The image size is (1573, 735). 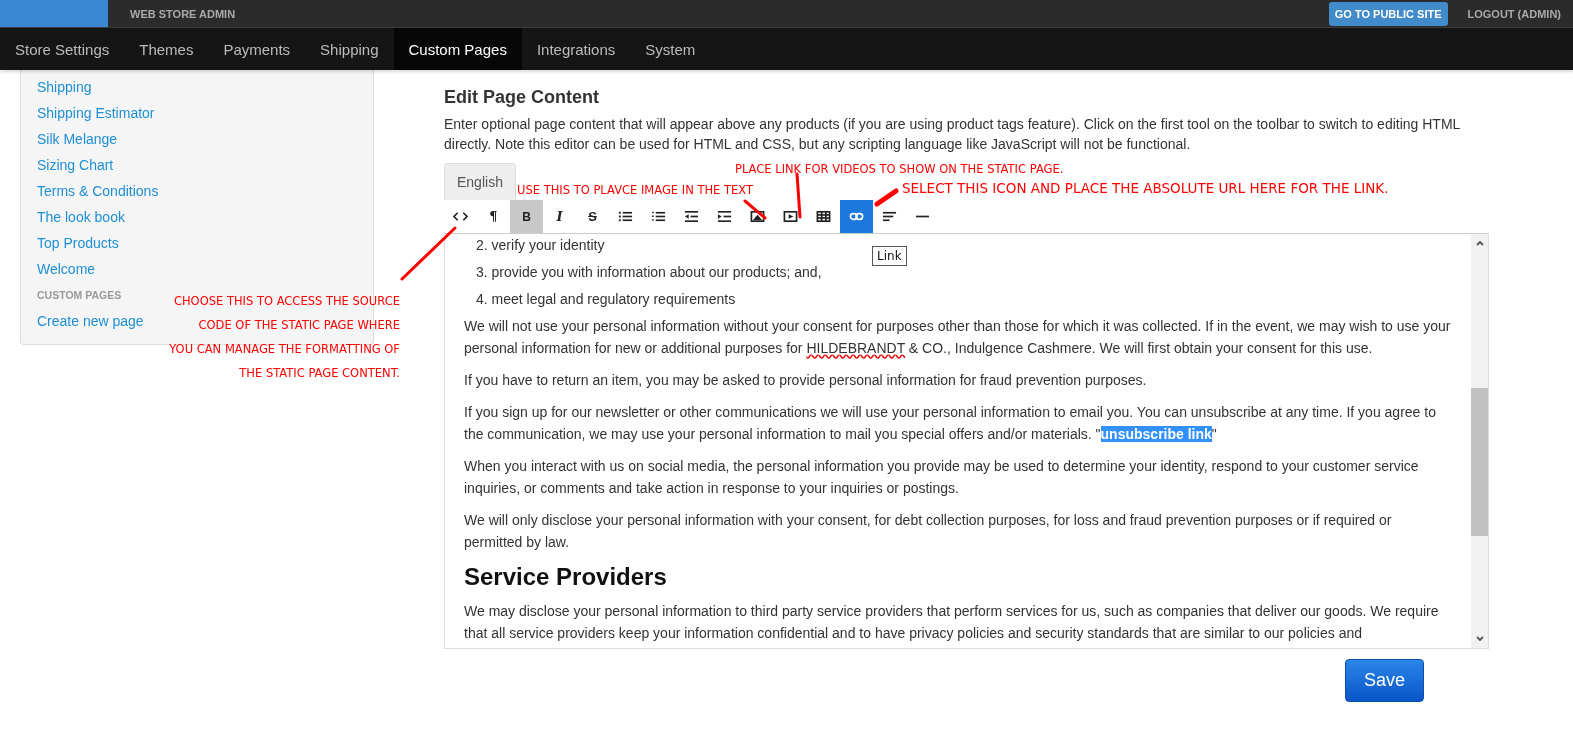 I want to click on image-icon, so click(x=757, y=216).